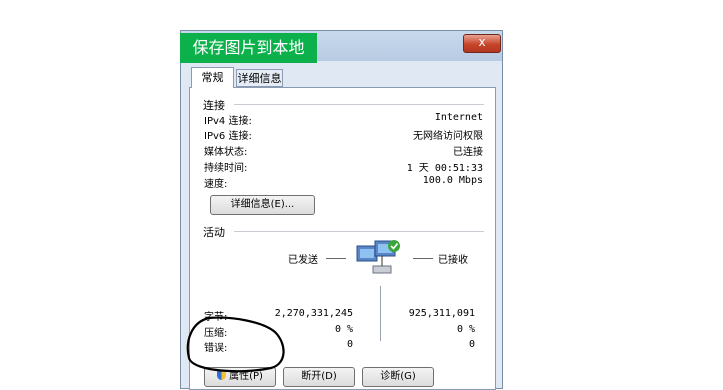 This screenshot has width=723, height=390. Describe the element at coordinates (226, 168) in the screenshot. I see `duration-label: 持续时间:` at that location.